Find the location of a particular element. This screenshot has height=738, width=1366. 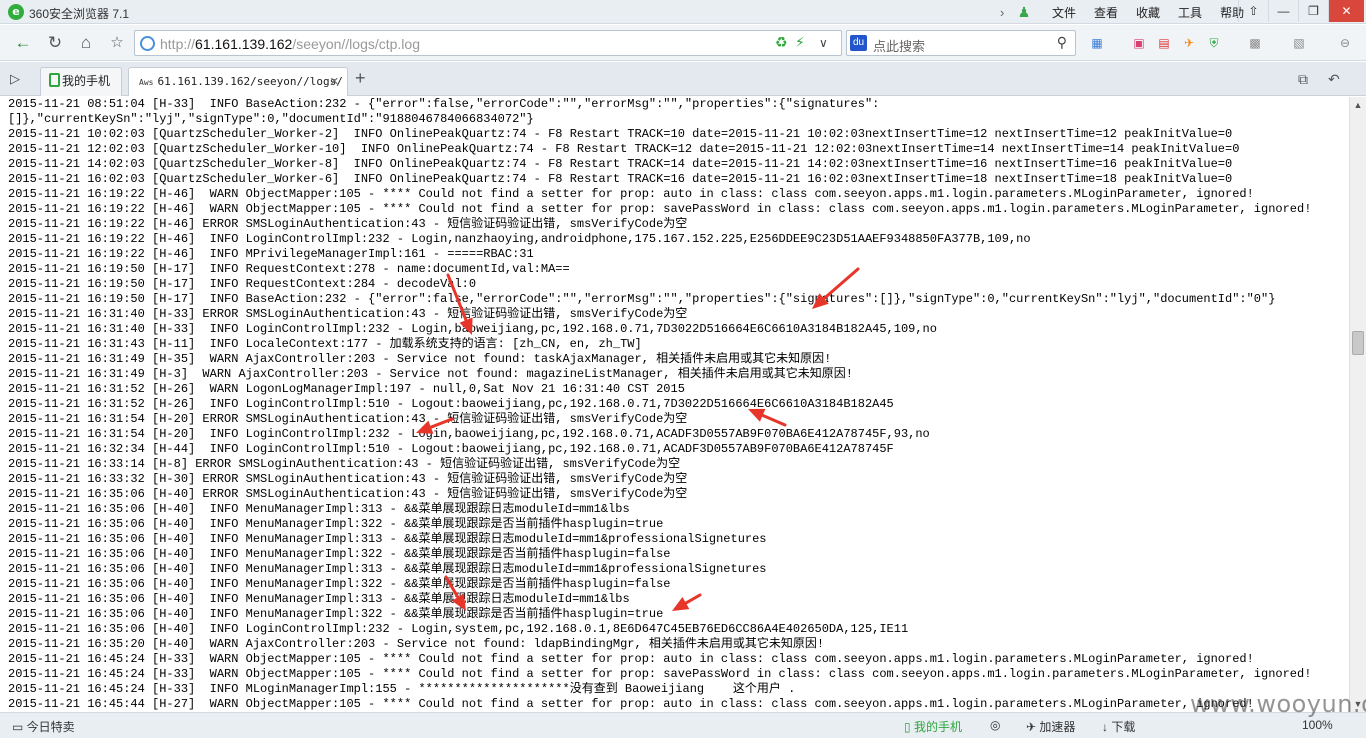

shield-icon: ⛨ is located at coordinates (1214, 43).